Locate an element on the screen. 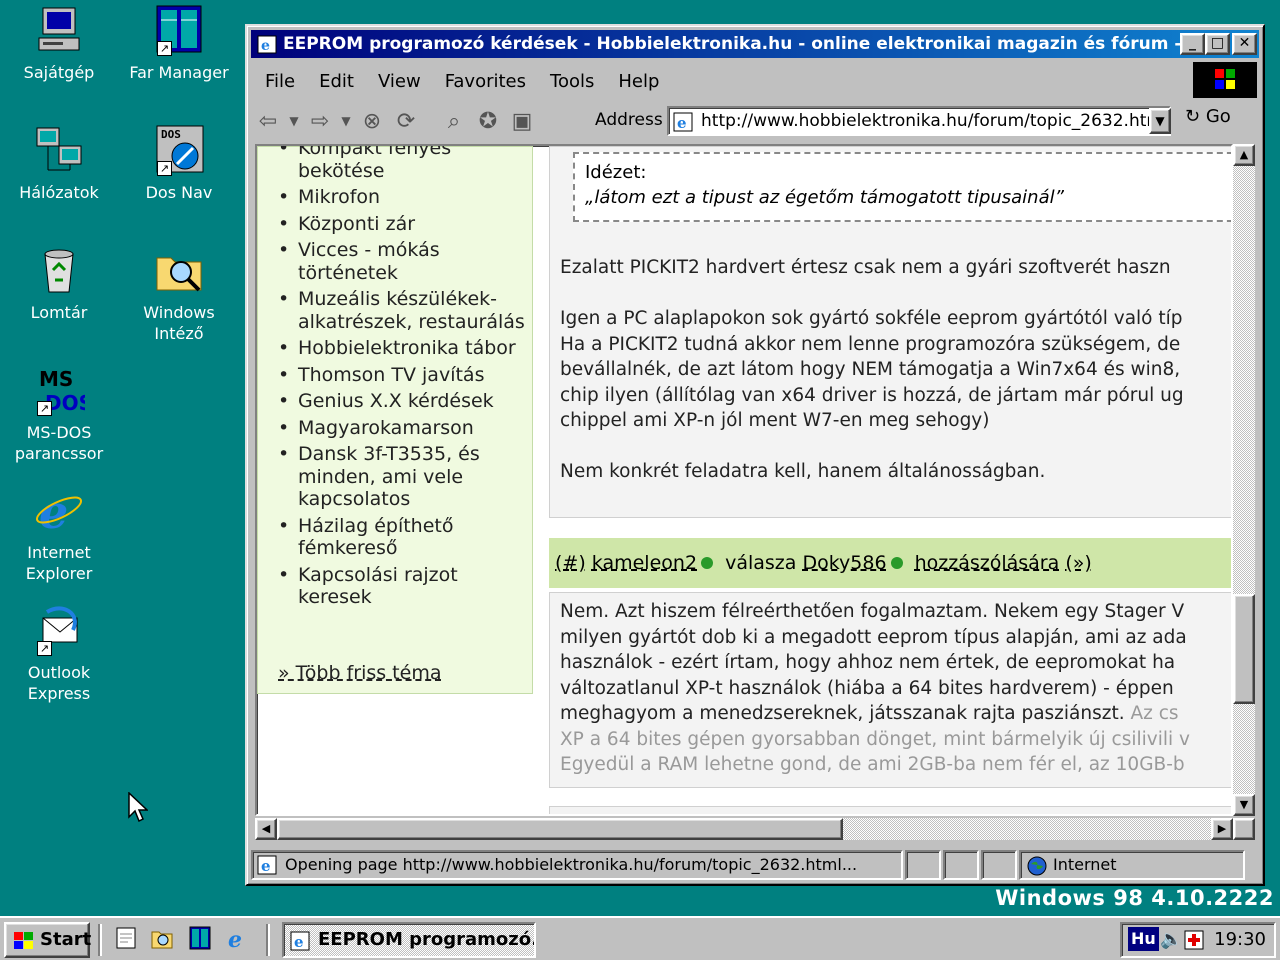 The height and width of the screenshot is (960, 1280). sidebar-item: Kompakt fényes bekötése is located at coordinates (405, 164).